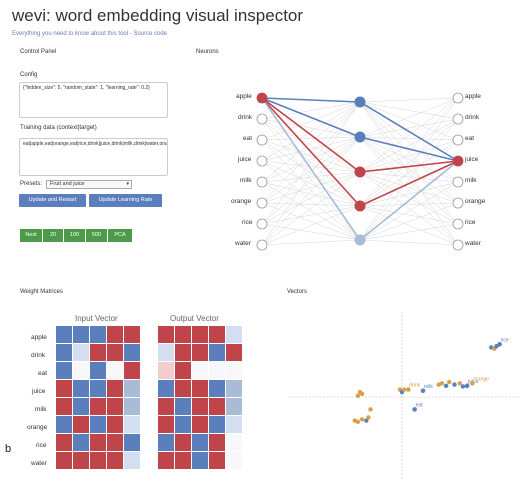 The image size is (529, 490). What do you see at coordinates (262, 119) in the screenshot?
I see `input-neuron-drink` at bounding box center [262, 119].